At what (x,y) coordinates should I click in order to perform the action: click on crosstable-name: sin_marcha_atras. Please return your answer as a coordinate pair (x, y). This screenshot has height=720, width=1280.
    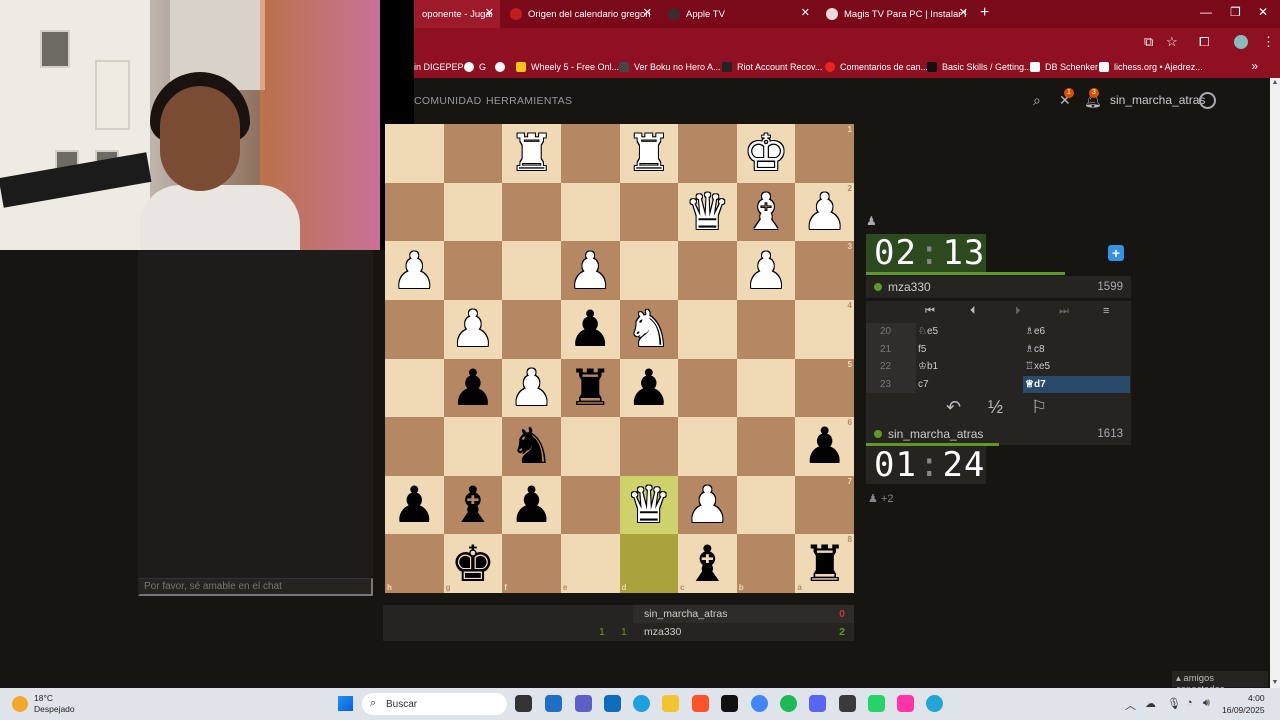
    Looking at the image, I should click on (685, 614).